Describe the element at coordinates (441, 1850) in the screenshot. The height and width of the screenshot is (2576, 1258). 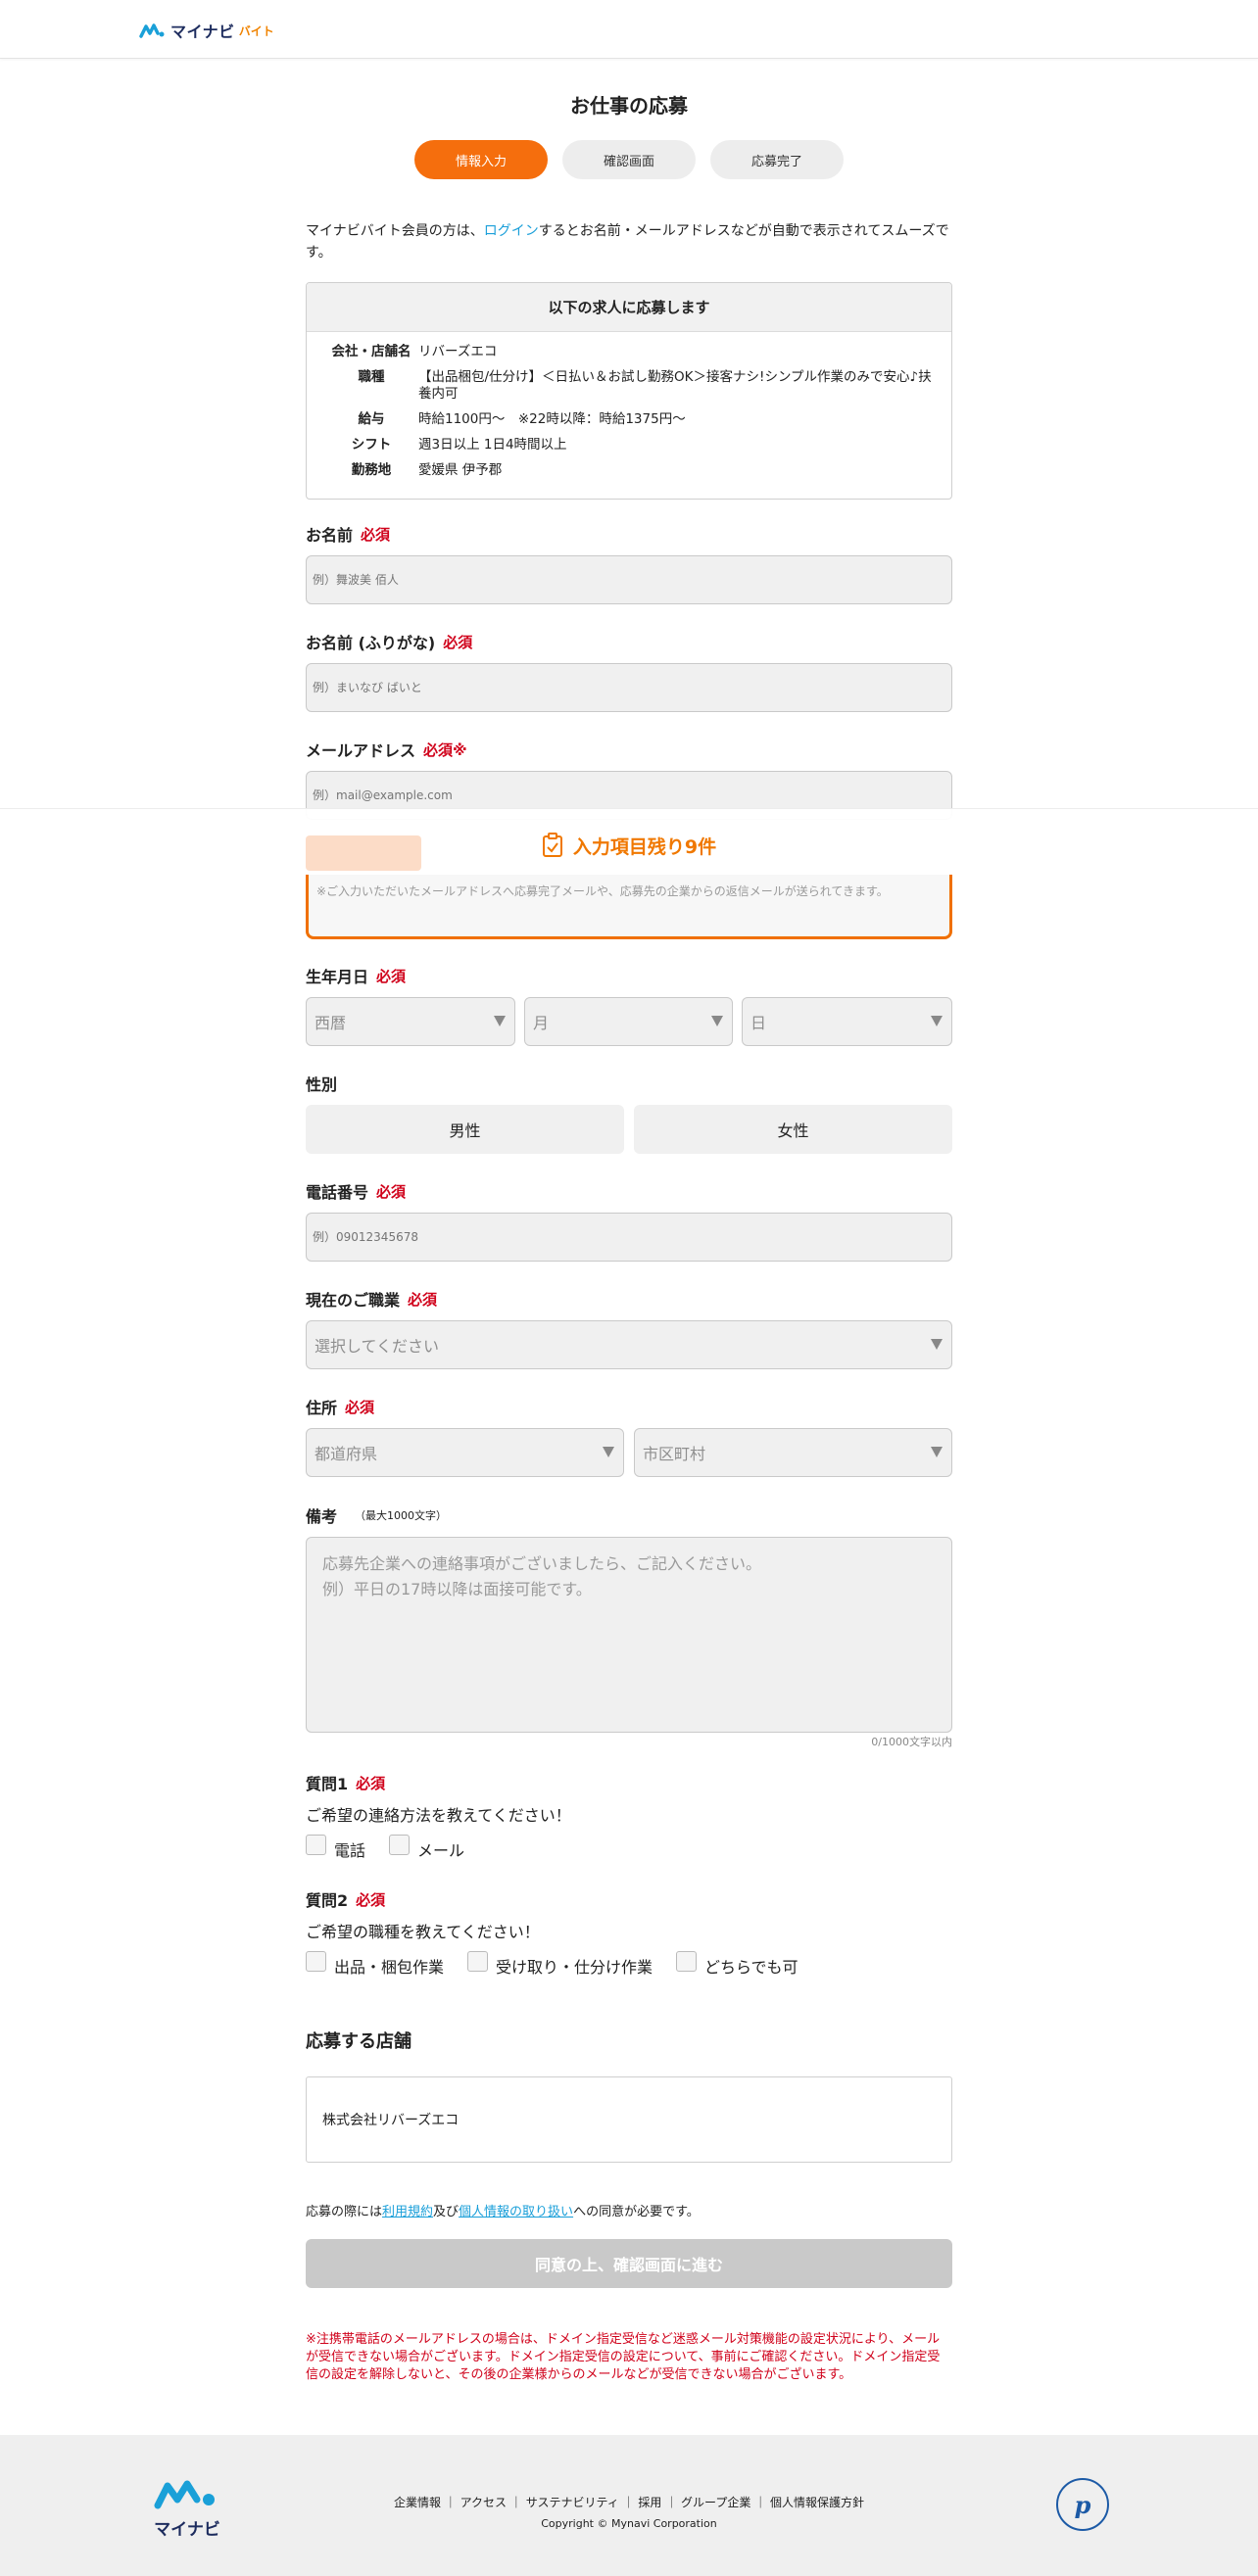
I see `option-label: メール` at that location.